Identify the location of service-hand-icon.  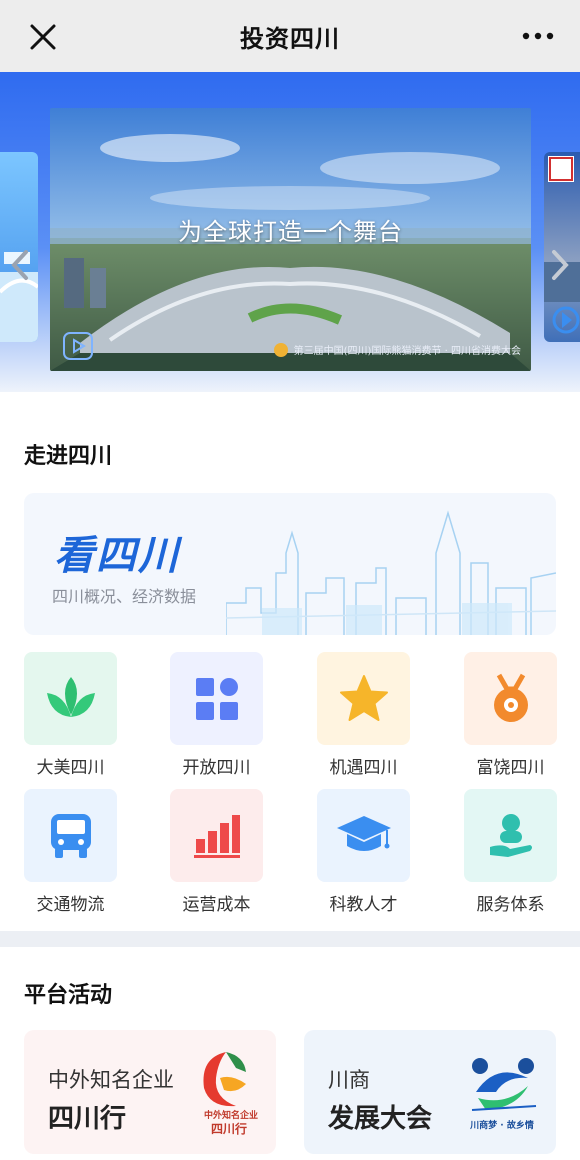
(510, 835).